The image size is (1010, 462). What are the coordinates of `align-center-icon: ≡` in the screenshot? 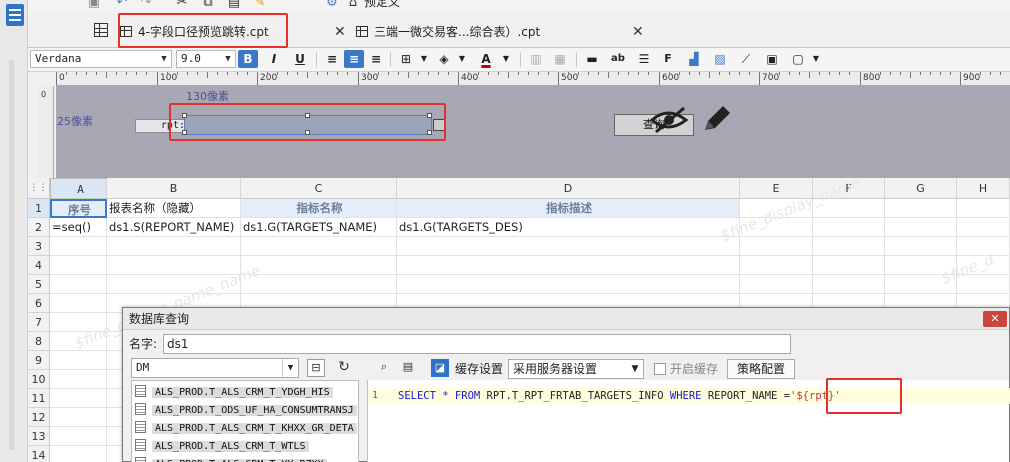 It's located at (354, 59).